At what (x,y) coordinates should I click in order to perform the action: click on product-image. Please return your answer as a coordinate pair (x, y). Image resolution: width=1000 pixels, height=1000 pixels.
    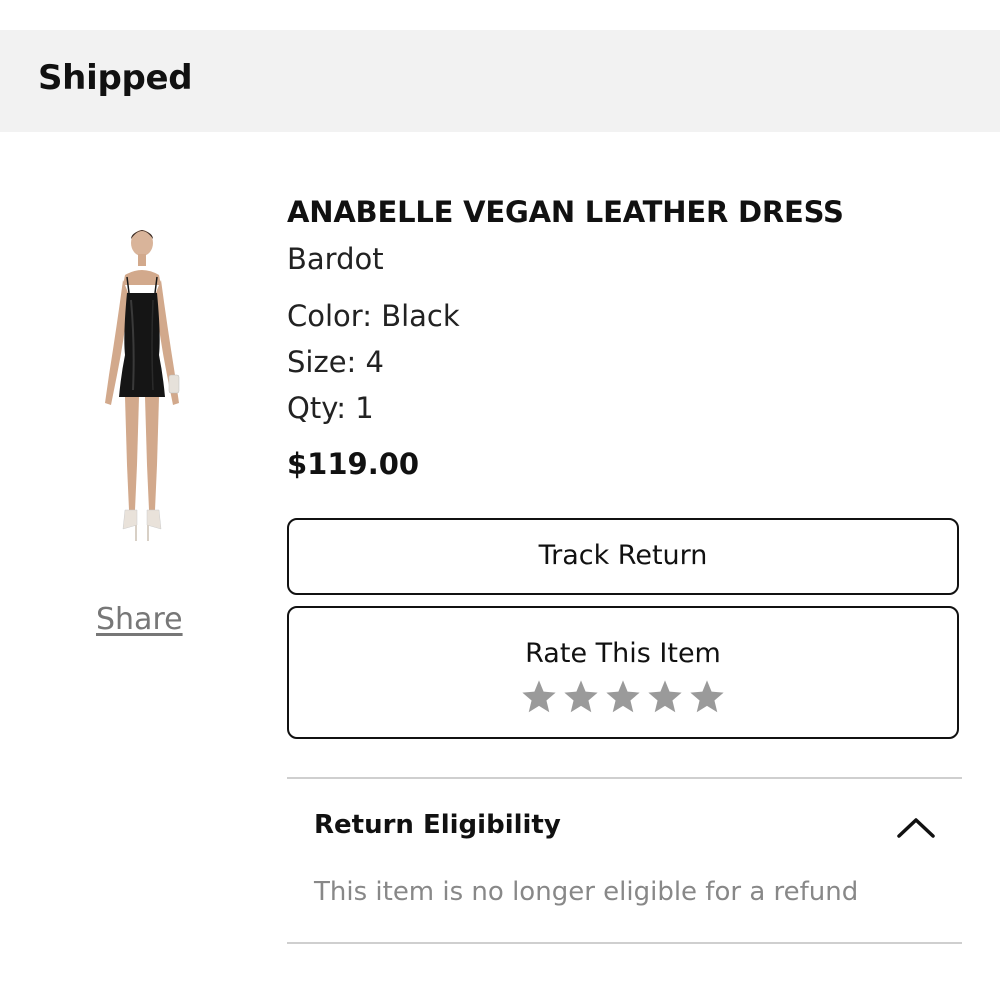
    Looking at the image, I should click on (142, 387).